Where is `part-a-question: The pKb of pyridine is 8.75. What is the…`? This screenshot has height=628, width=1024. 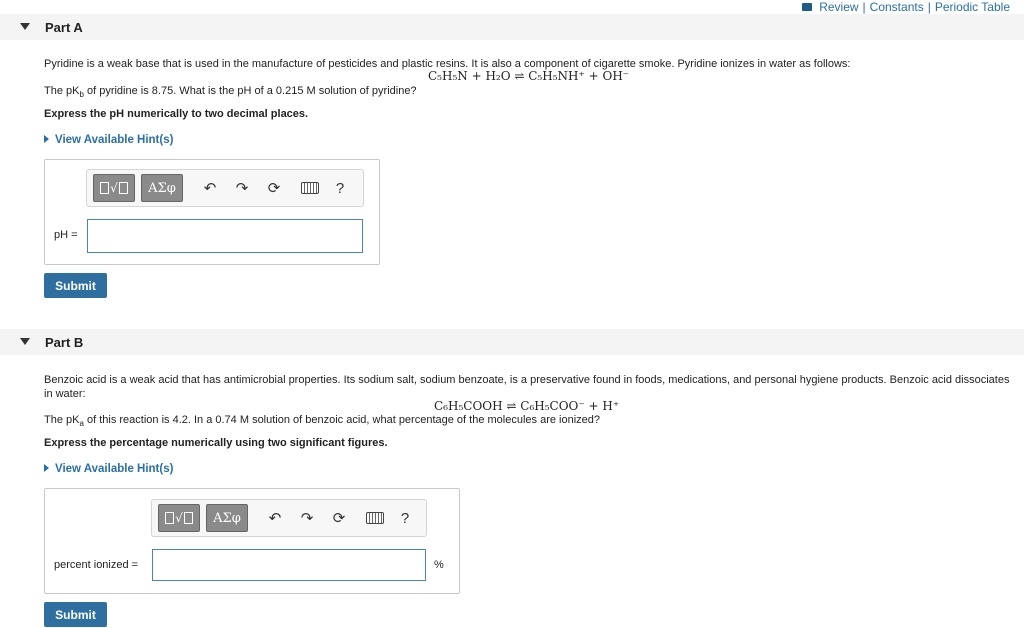 part-a-question: The pKb of pyridine is 8.75. What is the… is located at coordinates (230, 92).